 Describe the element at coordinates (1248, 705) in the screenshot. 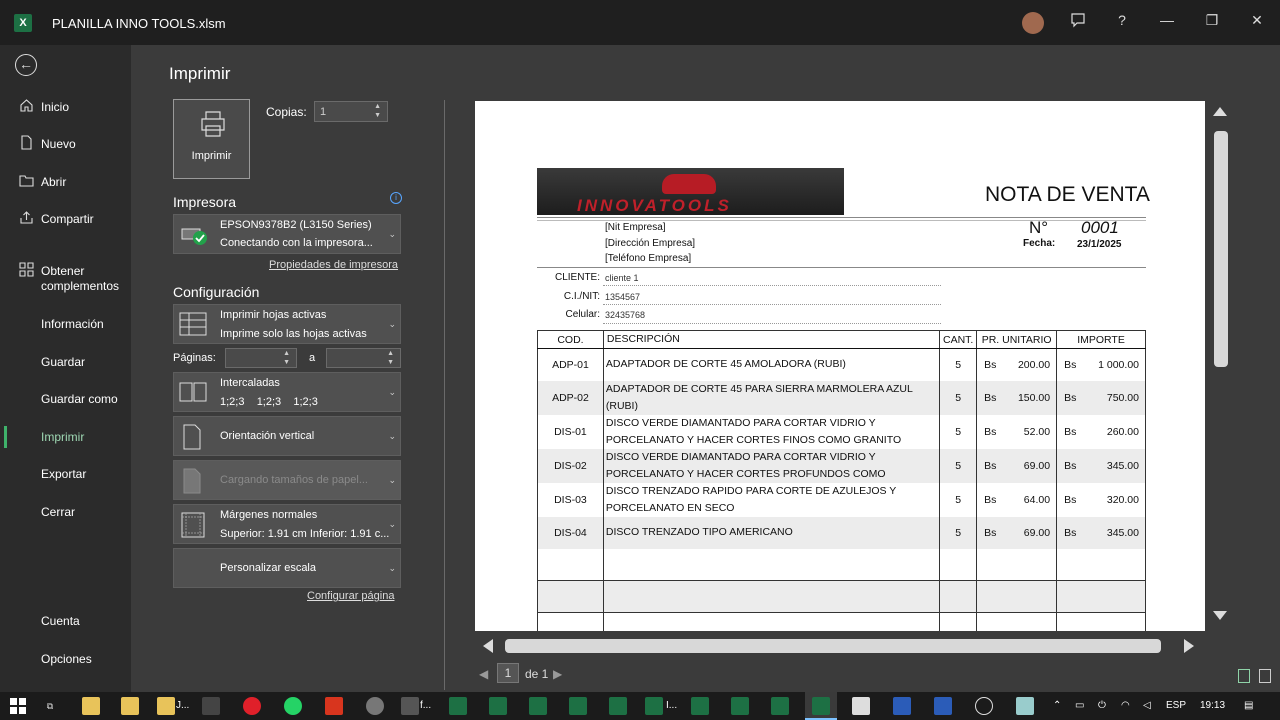

I see `notifications-icon: ▤` at that location.